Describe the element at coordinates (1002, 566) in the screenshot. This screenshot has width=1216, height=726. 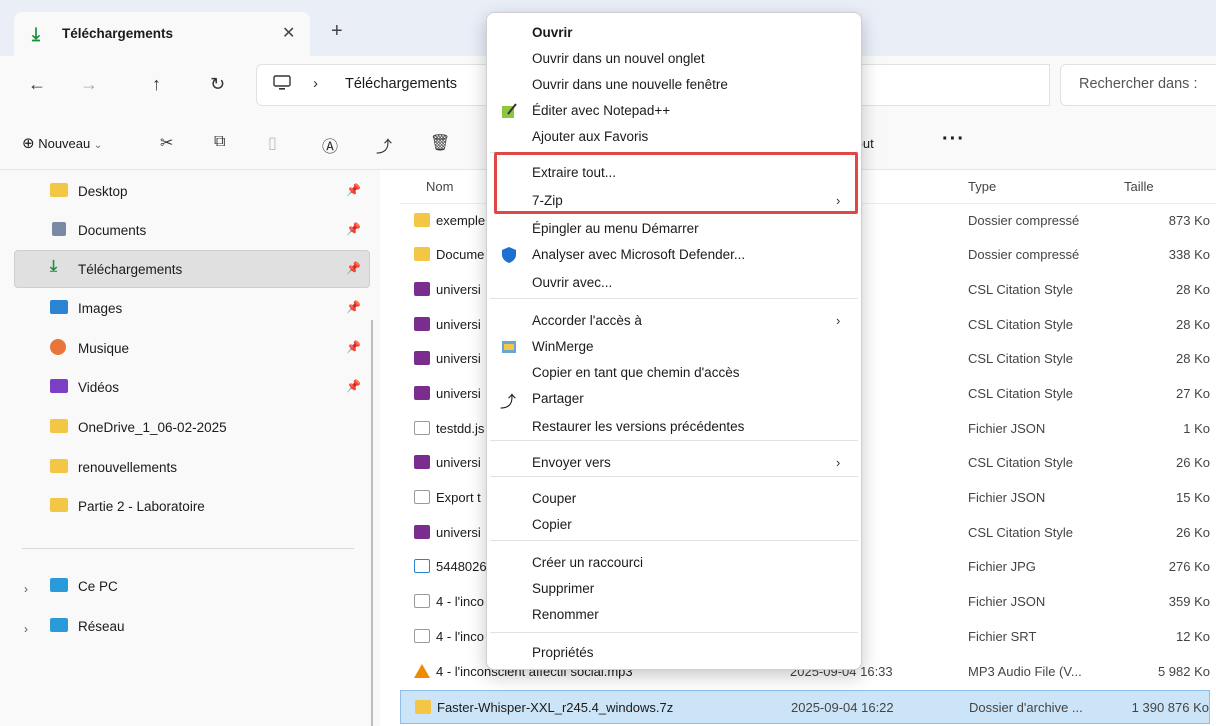
I see `file-type: Fichier JPG` at that location.